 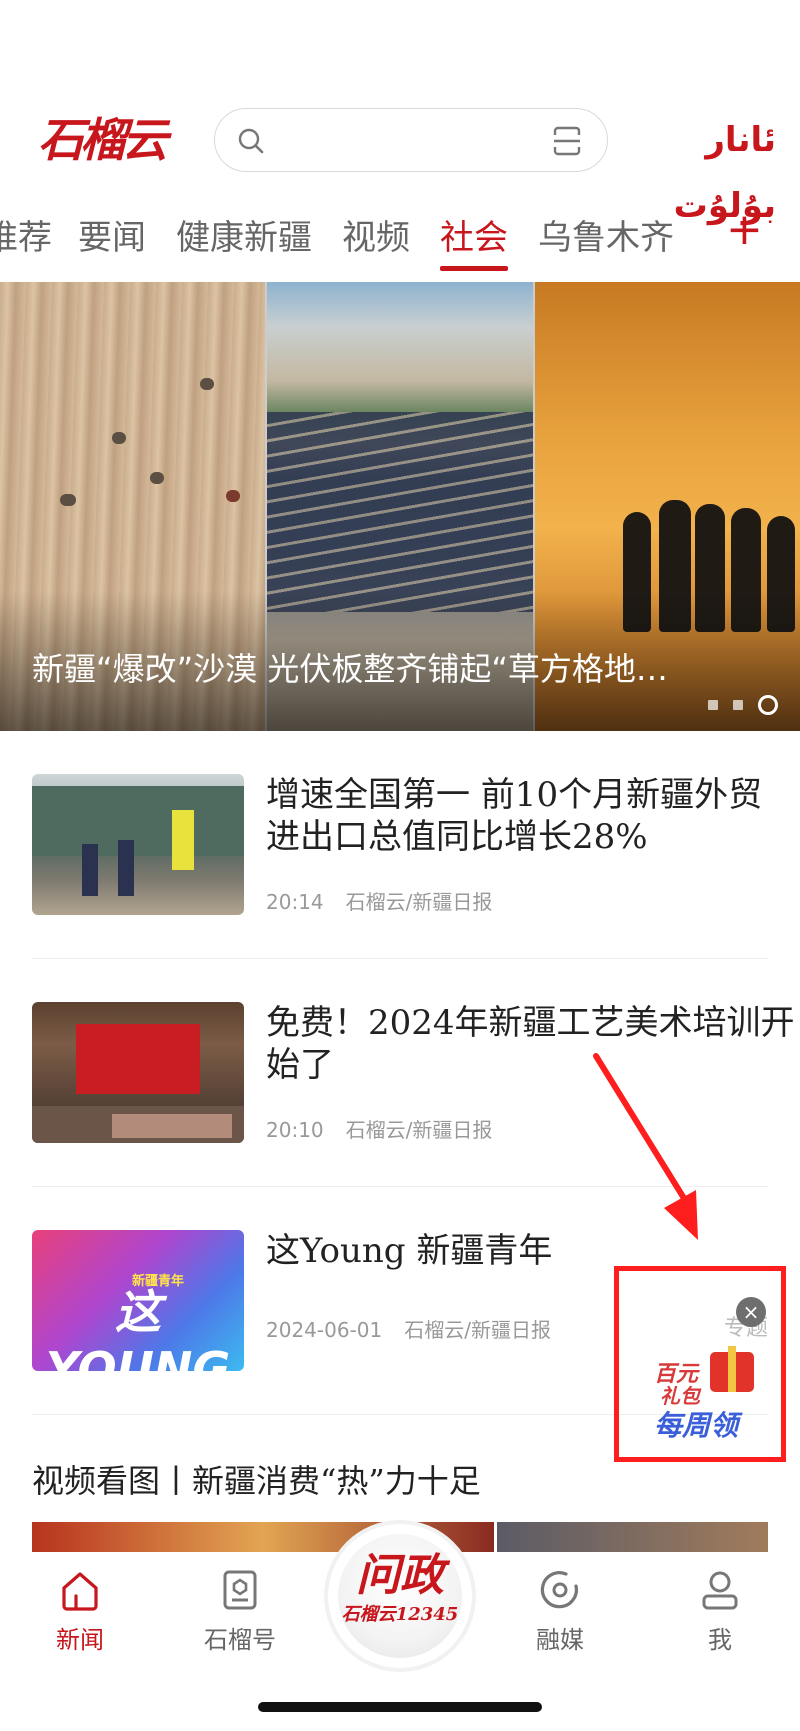 I want to click on user-icon, so click(x=720, y=1590).